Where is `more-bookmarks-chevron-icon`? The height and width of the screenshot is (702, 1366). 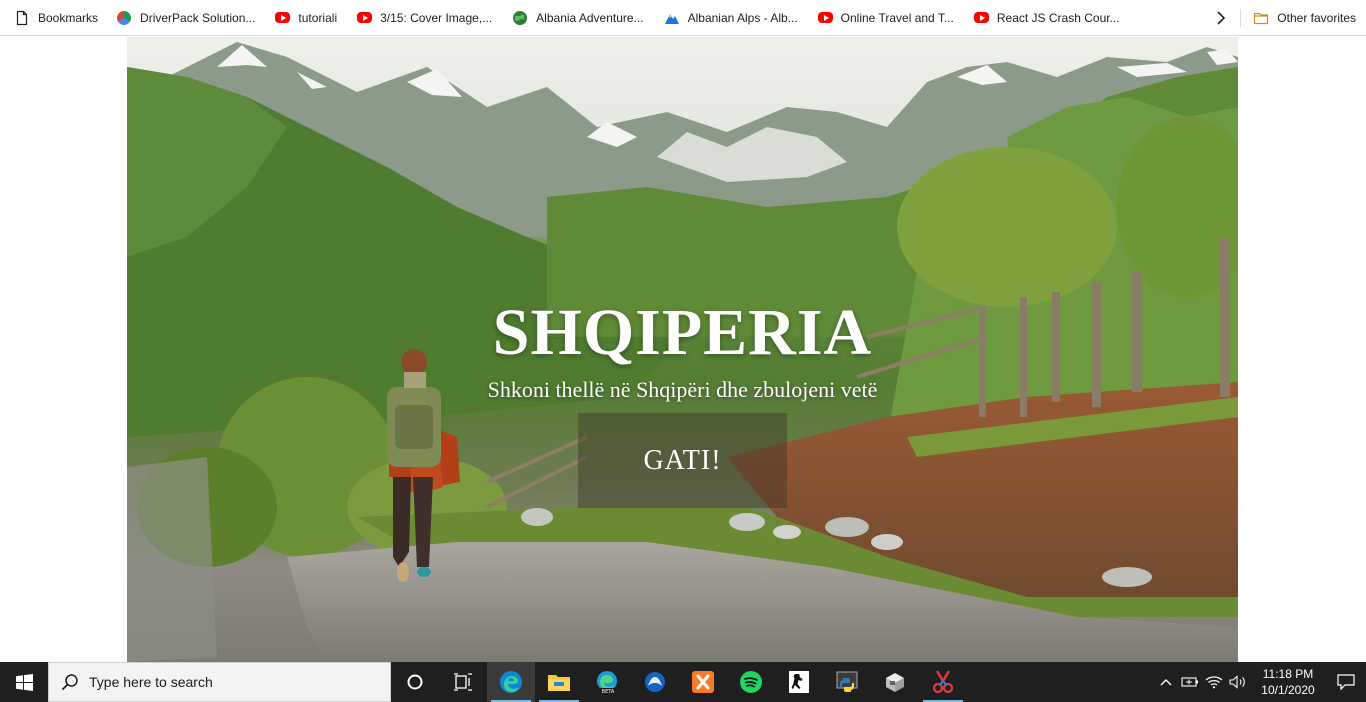 more-bookmarks-chevron-icon is located at coordinates (1221, 18).